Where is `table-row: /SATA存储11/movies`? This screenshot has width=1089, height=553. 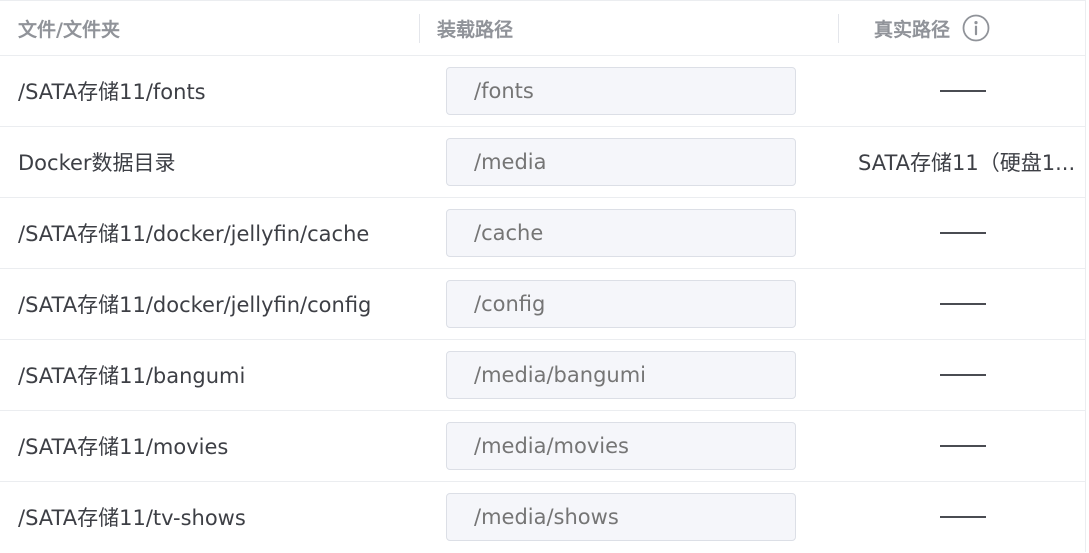
table-row: /SATA存储11/movies is located at coordinates (542, 446).